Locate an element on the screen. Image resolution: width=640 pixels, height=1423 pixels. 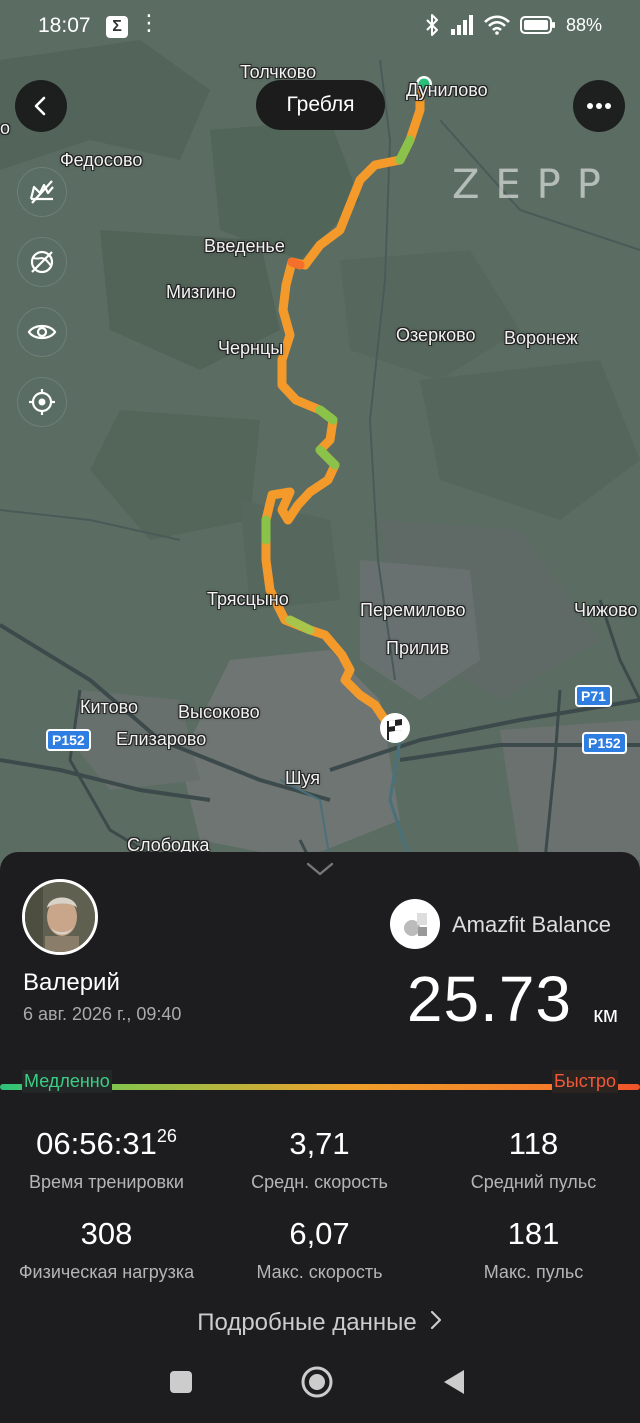
chevron-right-icon is located at coordinates (436, 1323).